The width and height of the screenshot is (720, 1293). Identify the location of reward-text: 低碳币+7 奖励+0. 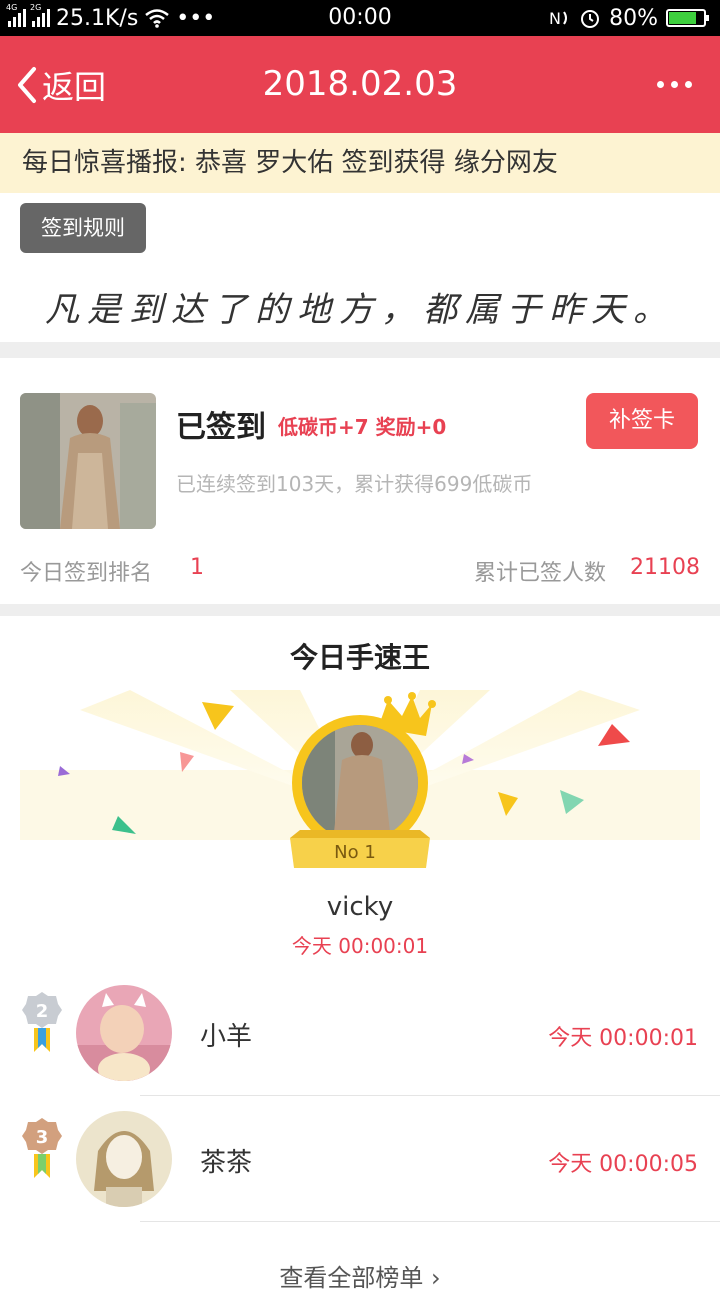
(362, 427).